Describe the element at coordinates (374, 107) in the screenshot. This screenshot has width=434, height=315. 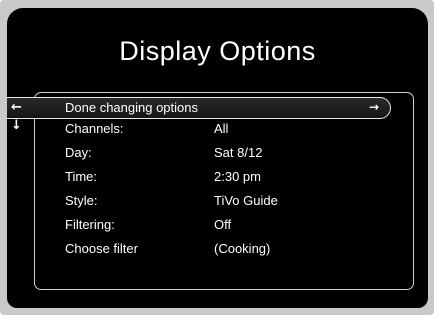
I see `right-arrow-circle-icon: →` at that location.